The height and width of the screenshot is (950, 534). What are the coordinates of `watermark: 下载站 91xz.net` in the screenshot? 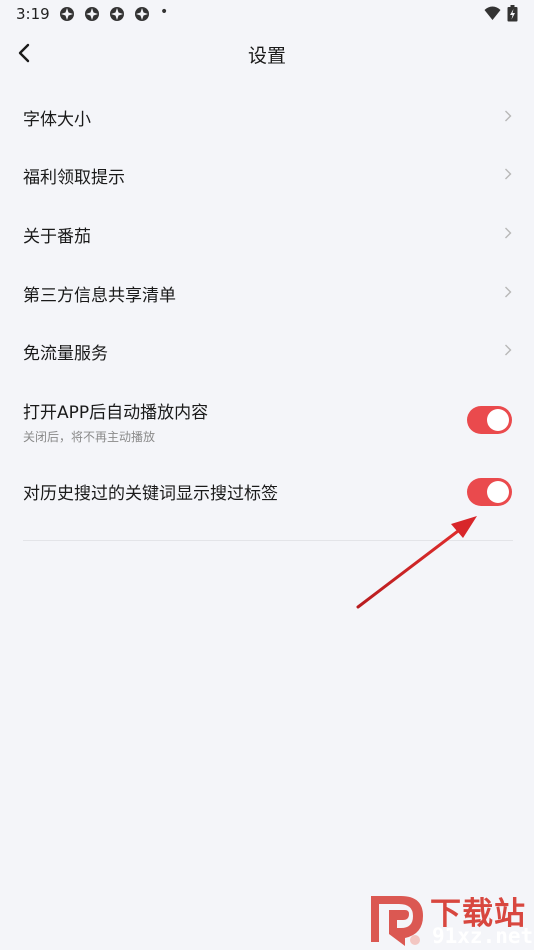 It's located at (447, 919).